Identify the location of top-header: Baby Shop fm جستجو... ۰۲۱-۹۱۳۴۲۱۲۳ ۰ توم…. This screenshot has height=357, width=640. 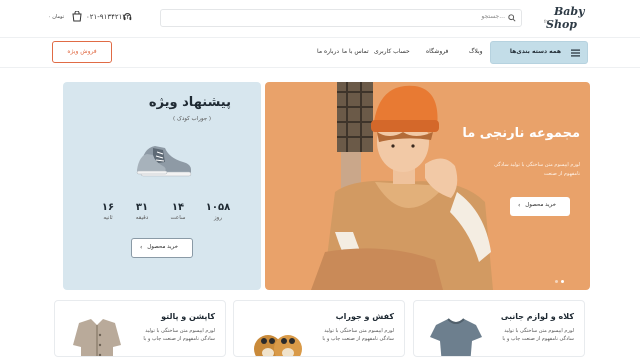
(320, 19).